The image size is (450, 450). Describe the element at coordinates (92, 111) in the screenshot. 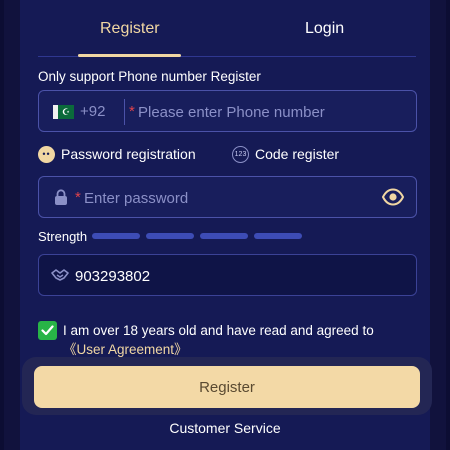

I see `dial-code: +92` at that location.